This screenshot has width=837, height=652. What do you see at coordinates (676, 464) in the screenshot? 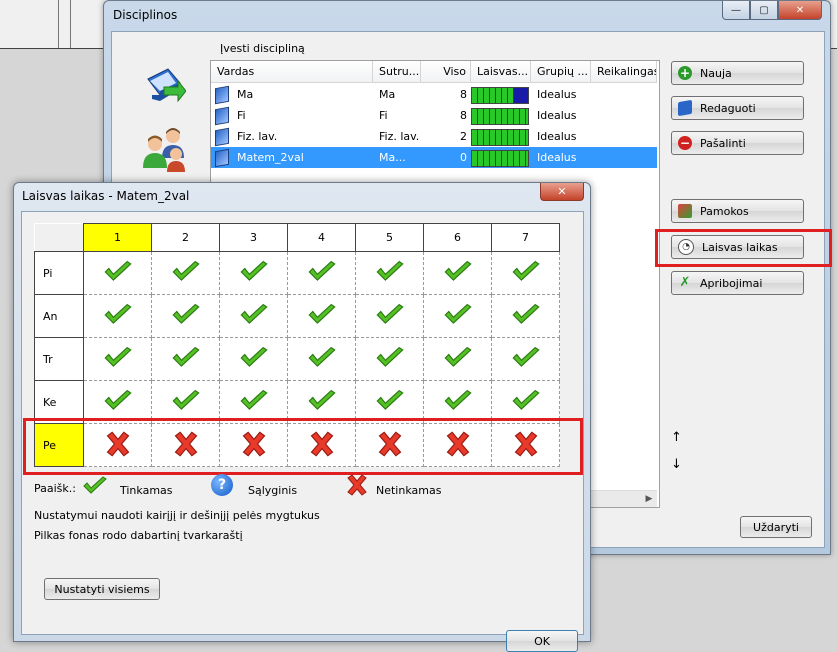
I see `move-down-icon: ↓` at bounding box center [676, 464].